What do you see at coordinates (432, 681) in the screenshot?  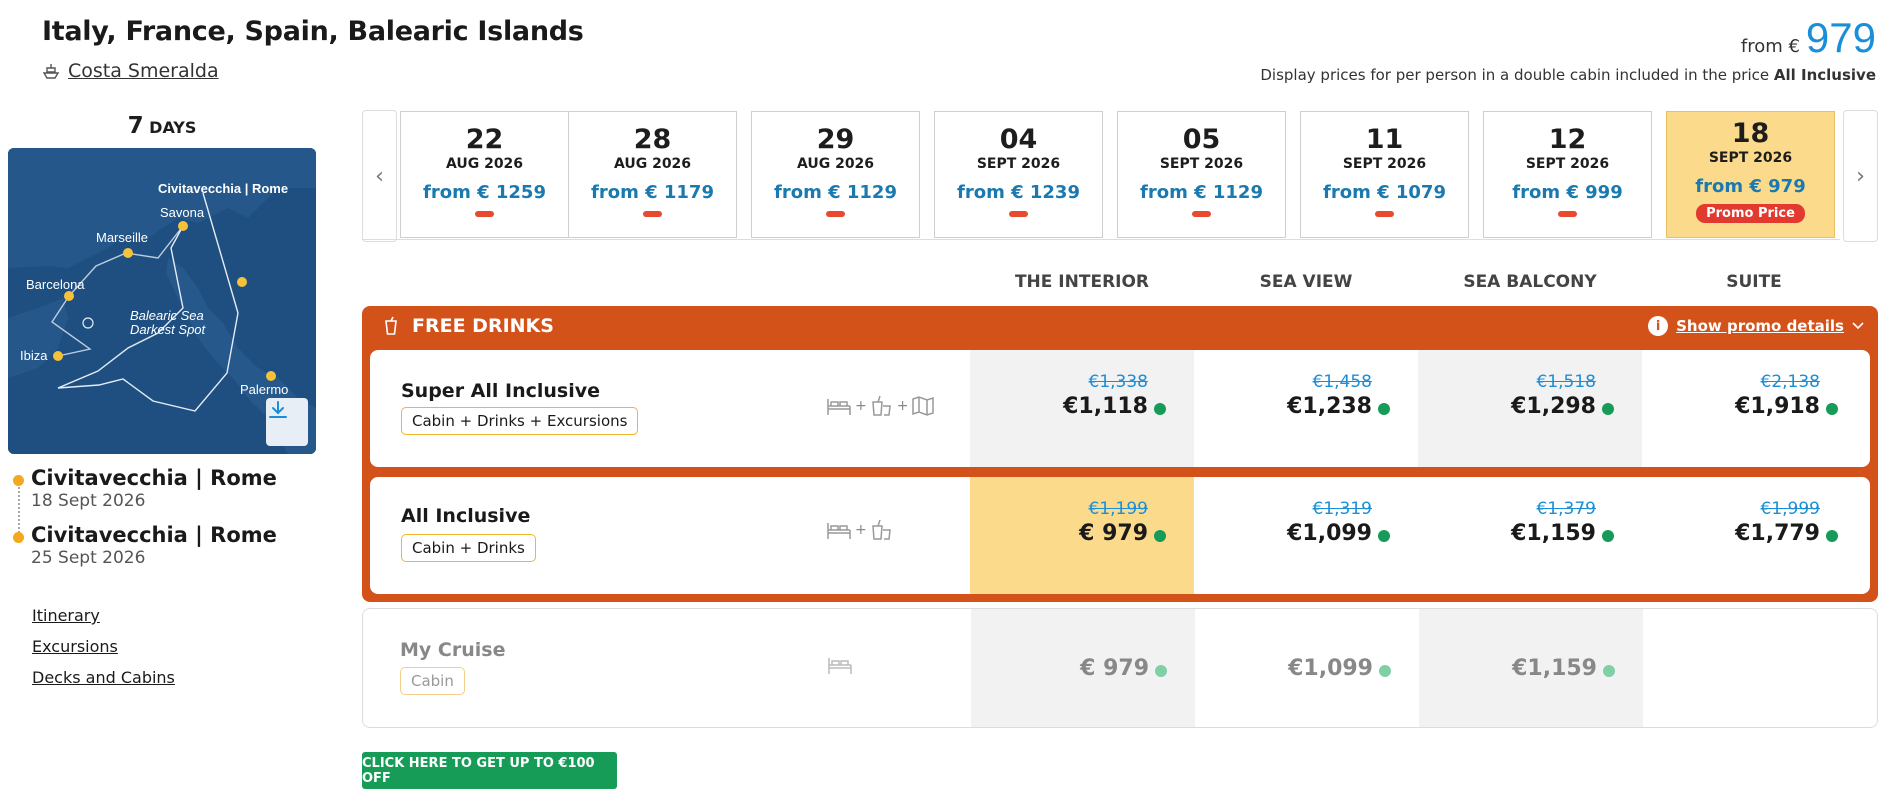 I see `package-tag: Cabin` at bounding box center [432, 681].